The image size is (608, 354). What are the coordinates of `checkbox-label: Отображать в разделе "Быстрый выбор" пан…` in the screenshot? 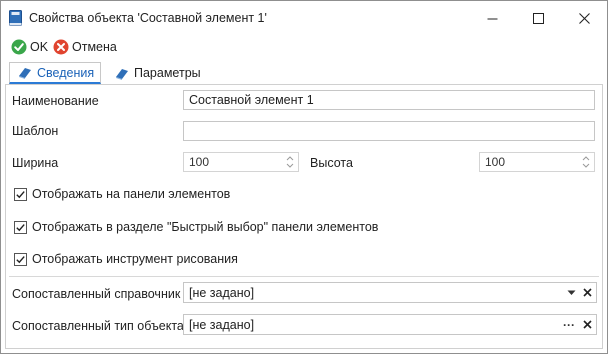 It's located at (205, 227).